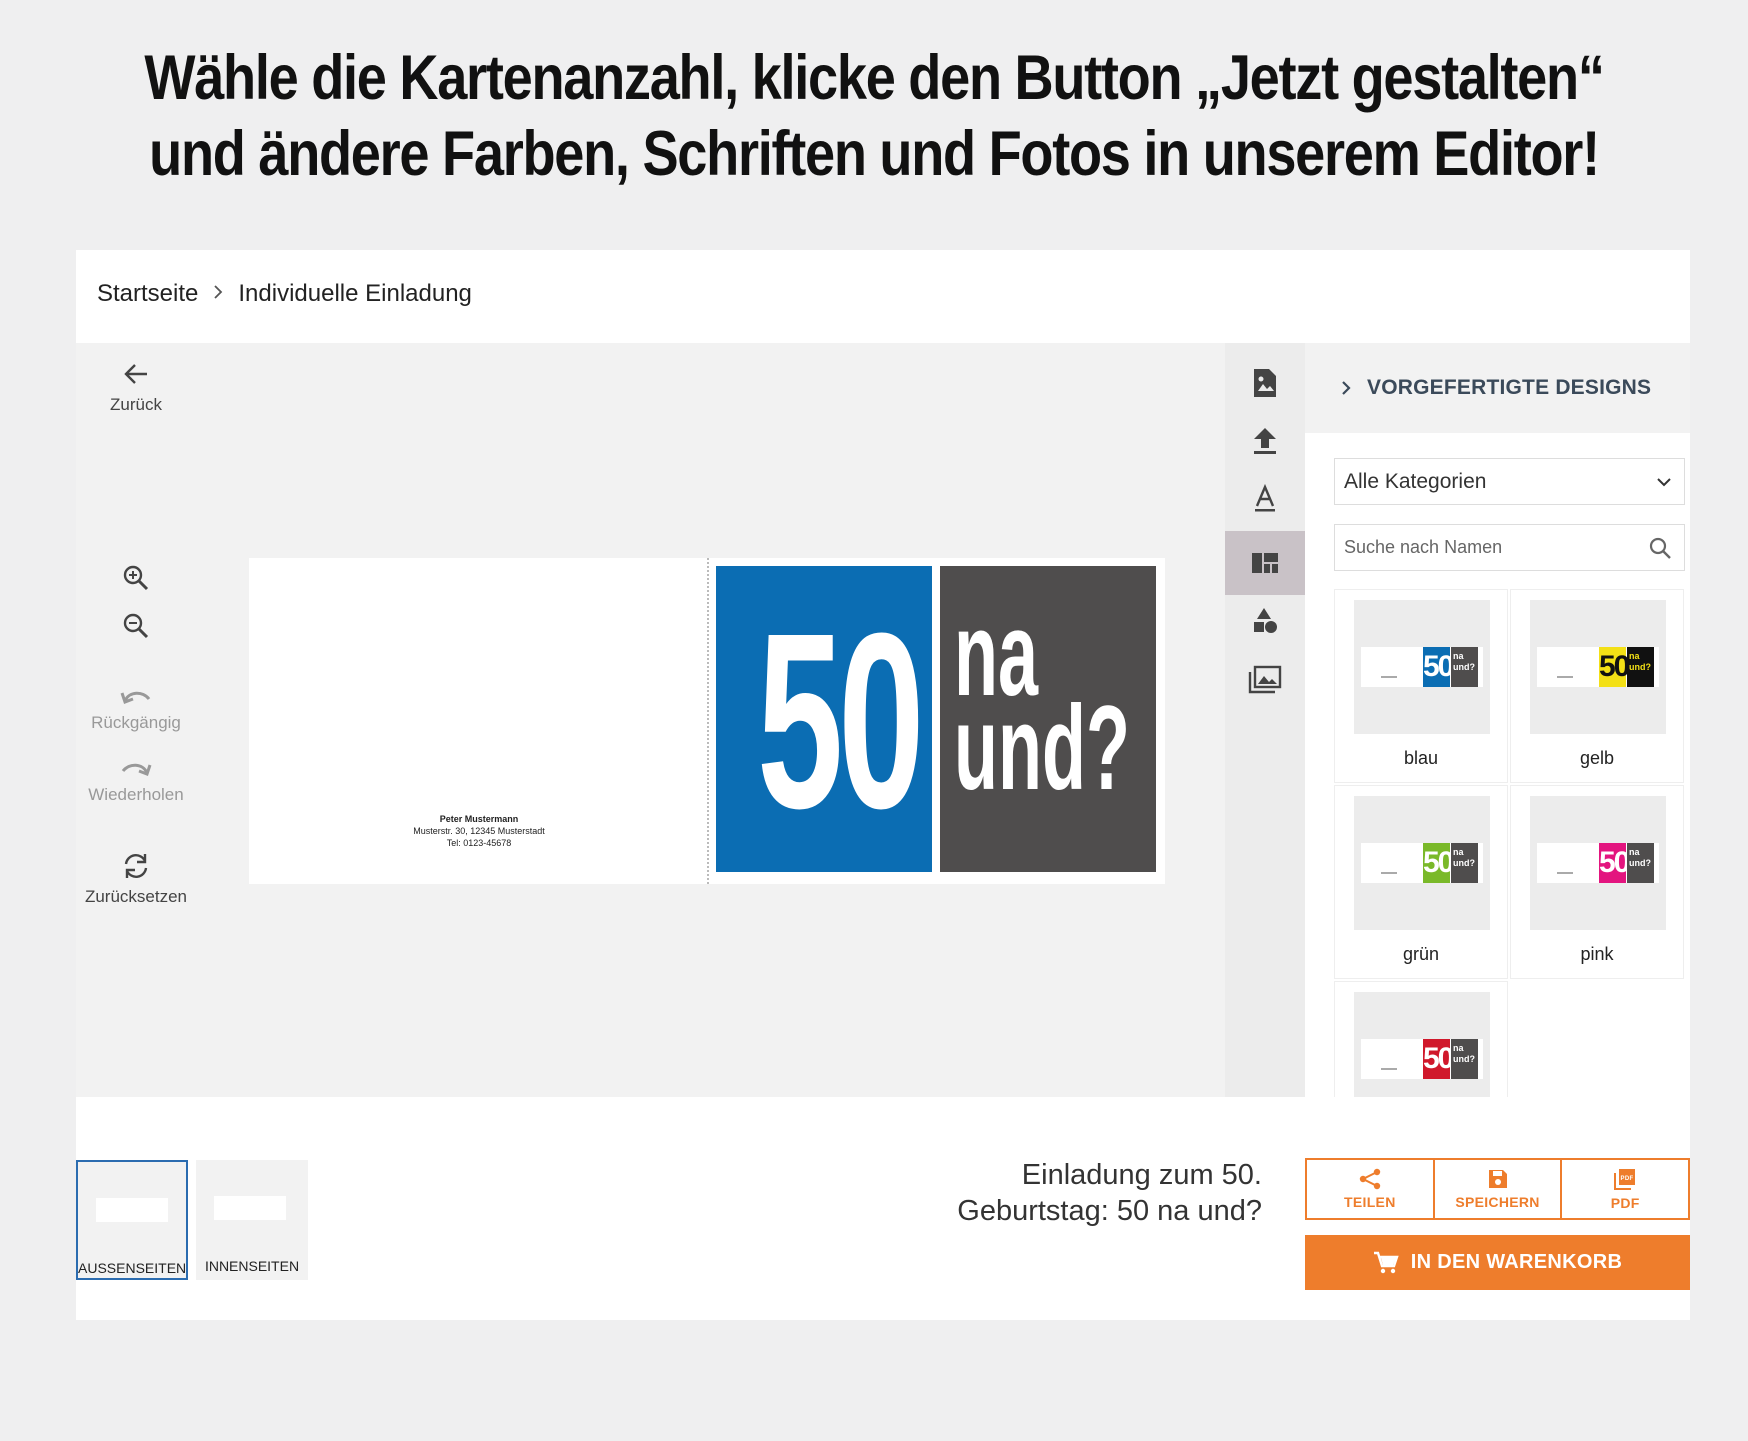 The height and width of the screenshot is (1441, 1748). What do you see at coordinates (1627, 1179) in the screenshot?
I see `svg-text: PDF` at bounding box center [1627, 1179].